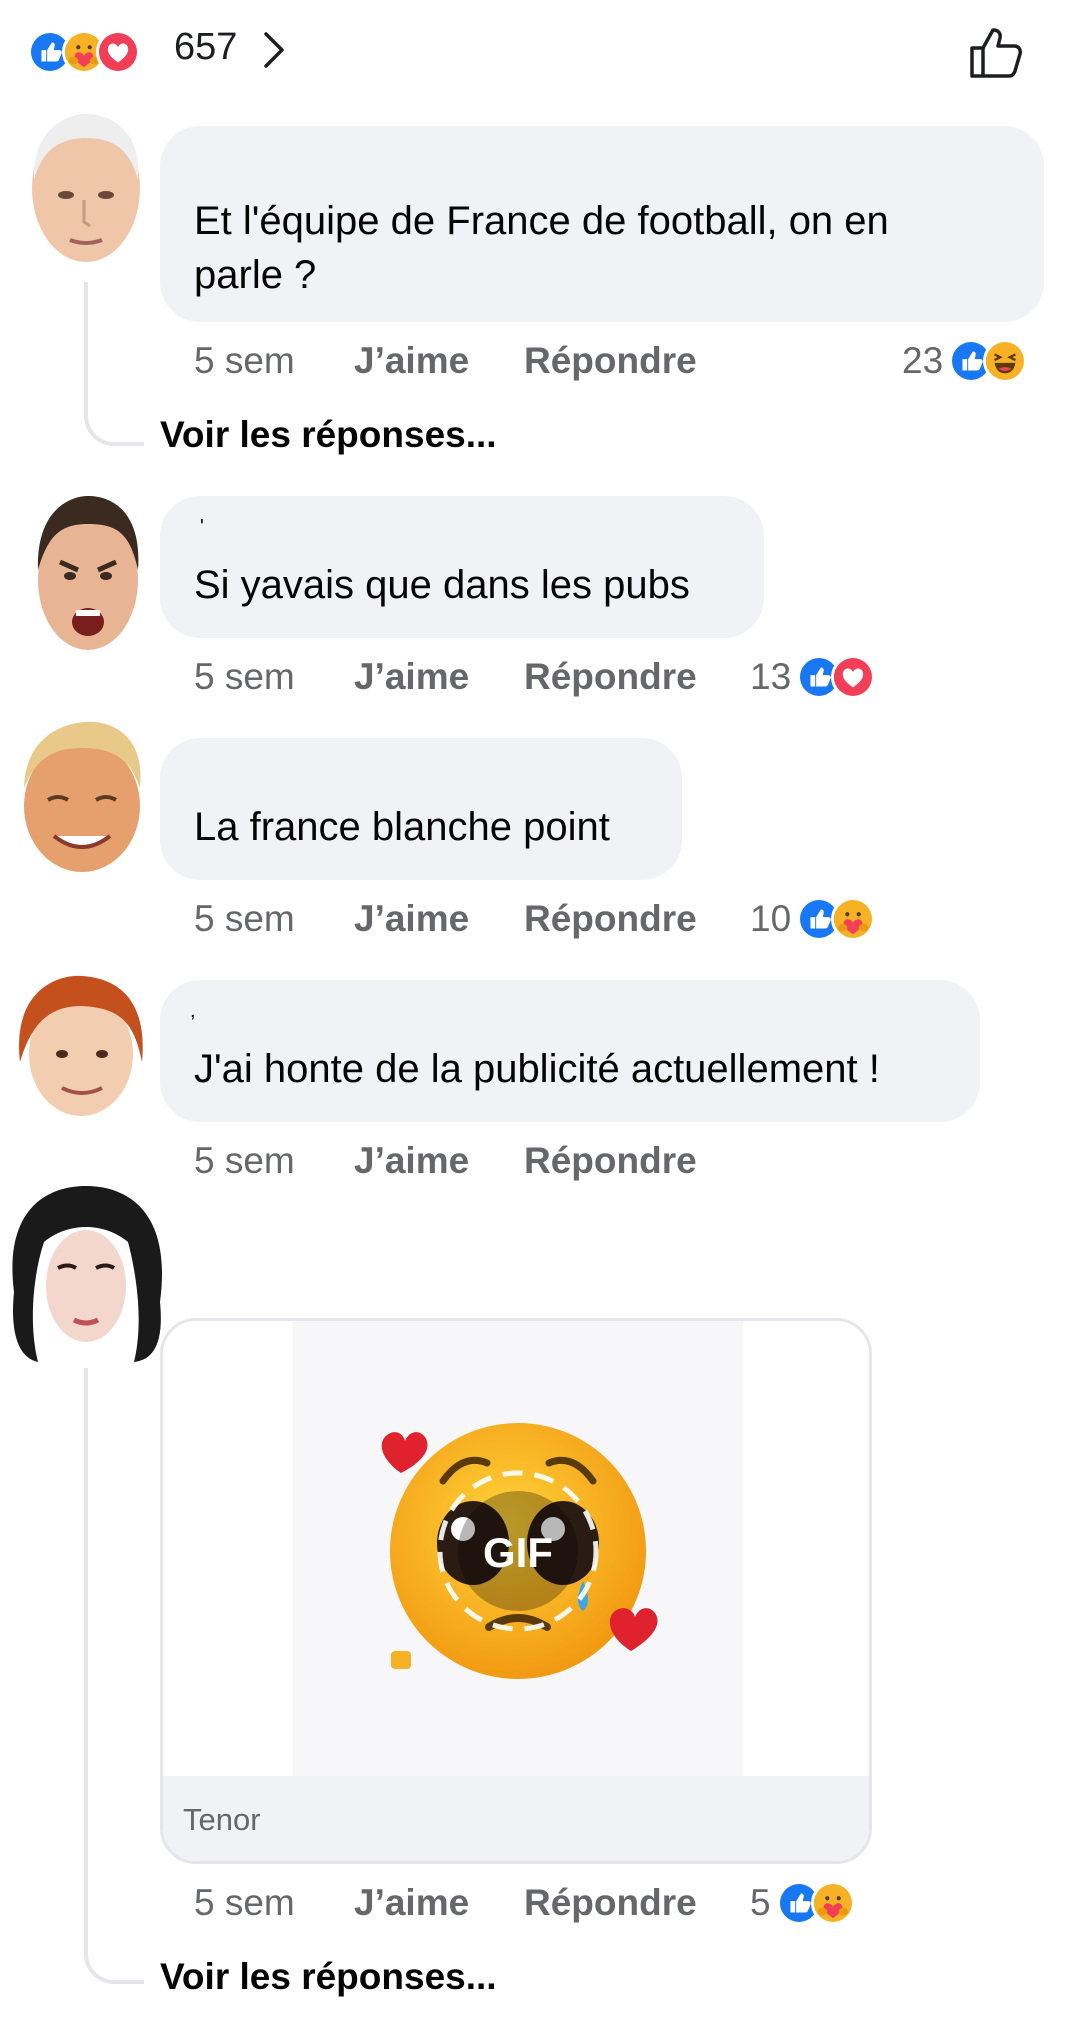 The width and height of the screenshot is (1080, 2031). I want to click on gif-preview: GIF, so click(518, 1548).